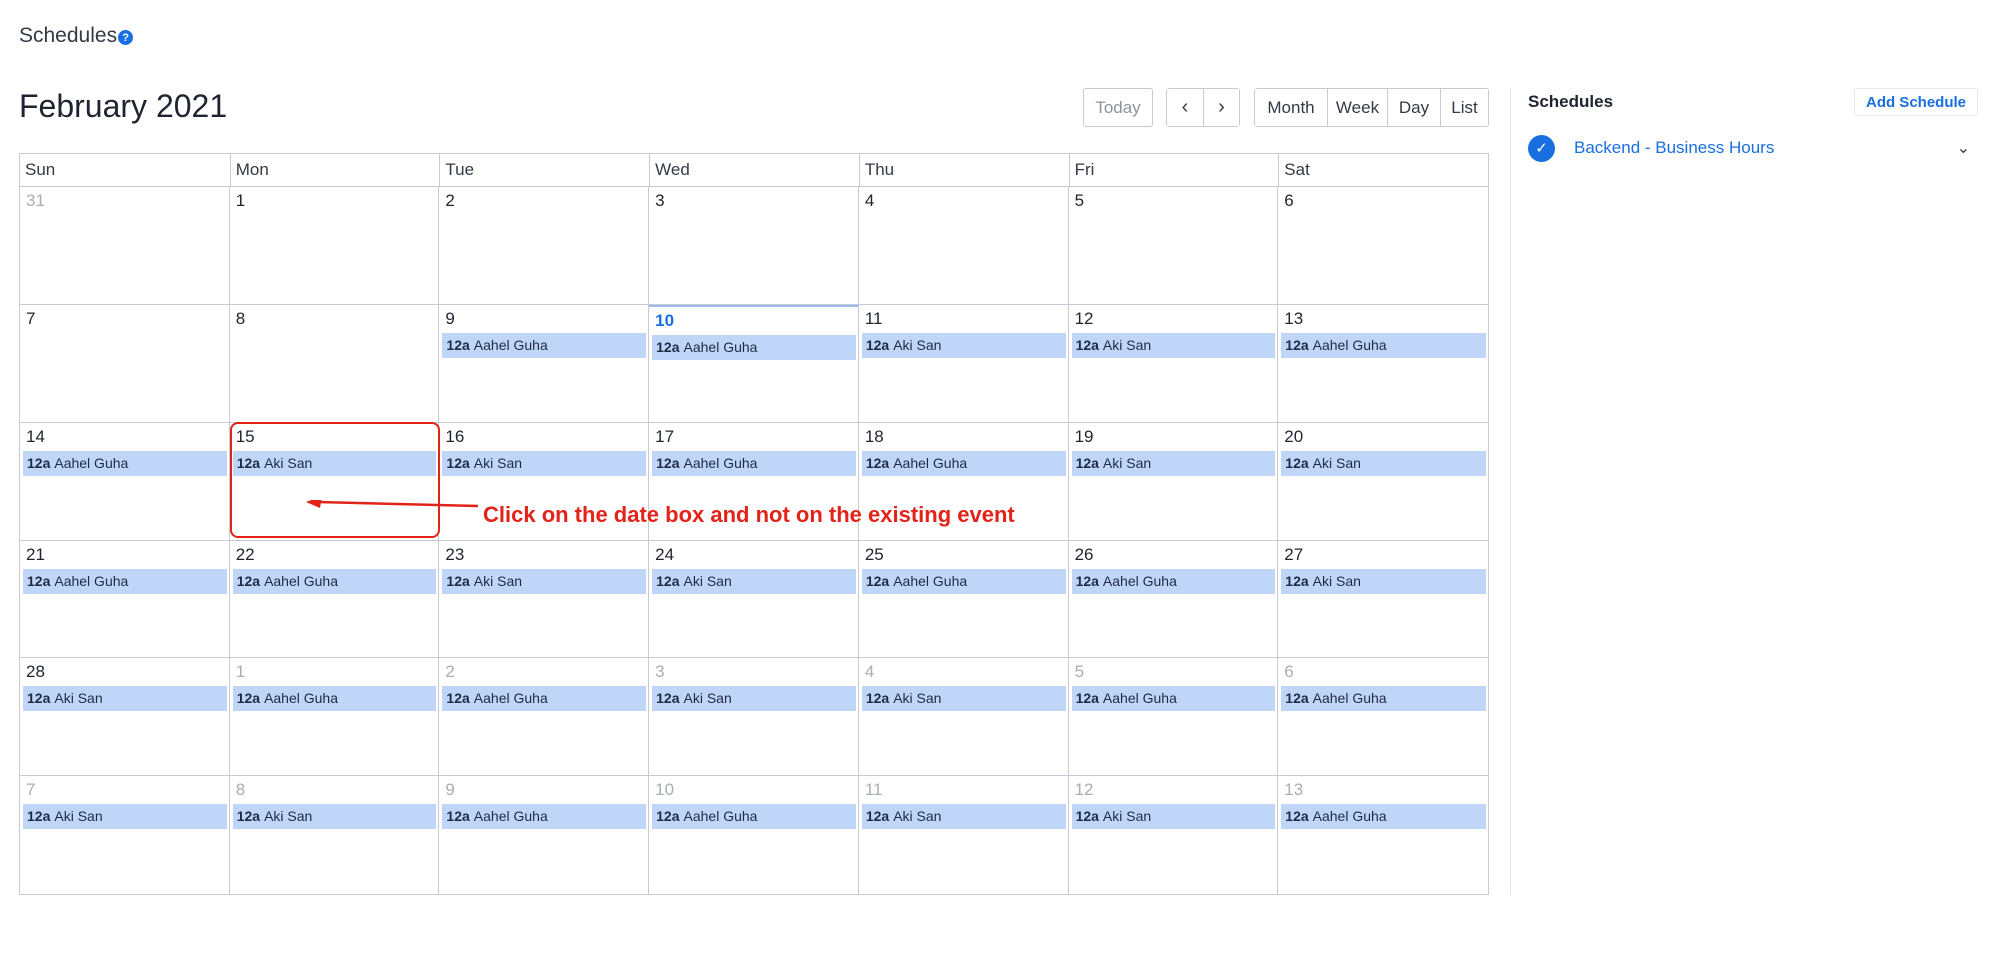 The image size is (1999, 953). I want to click on day-number: 19, so click(1173, 437).